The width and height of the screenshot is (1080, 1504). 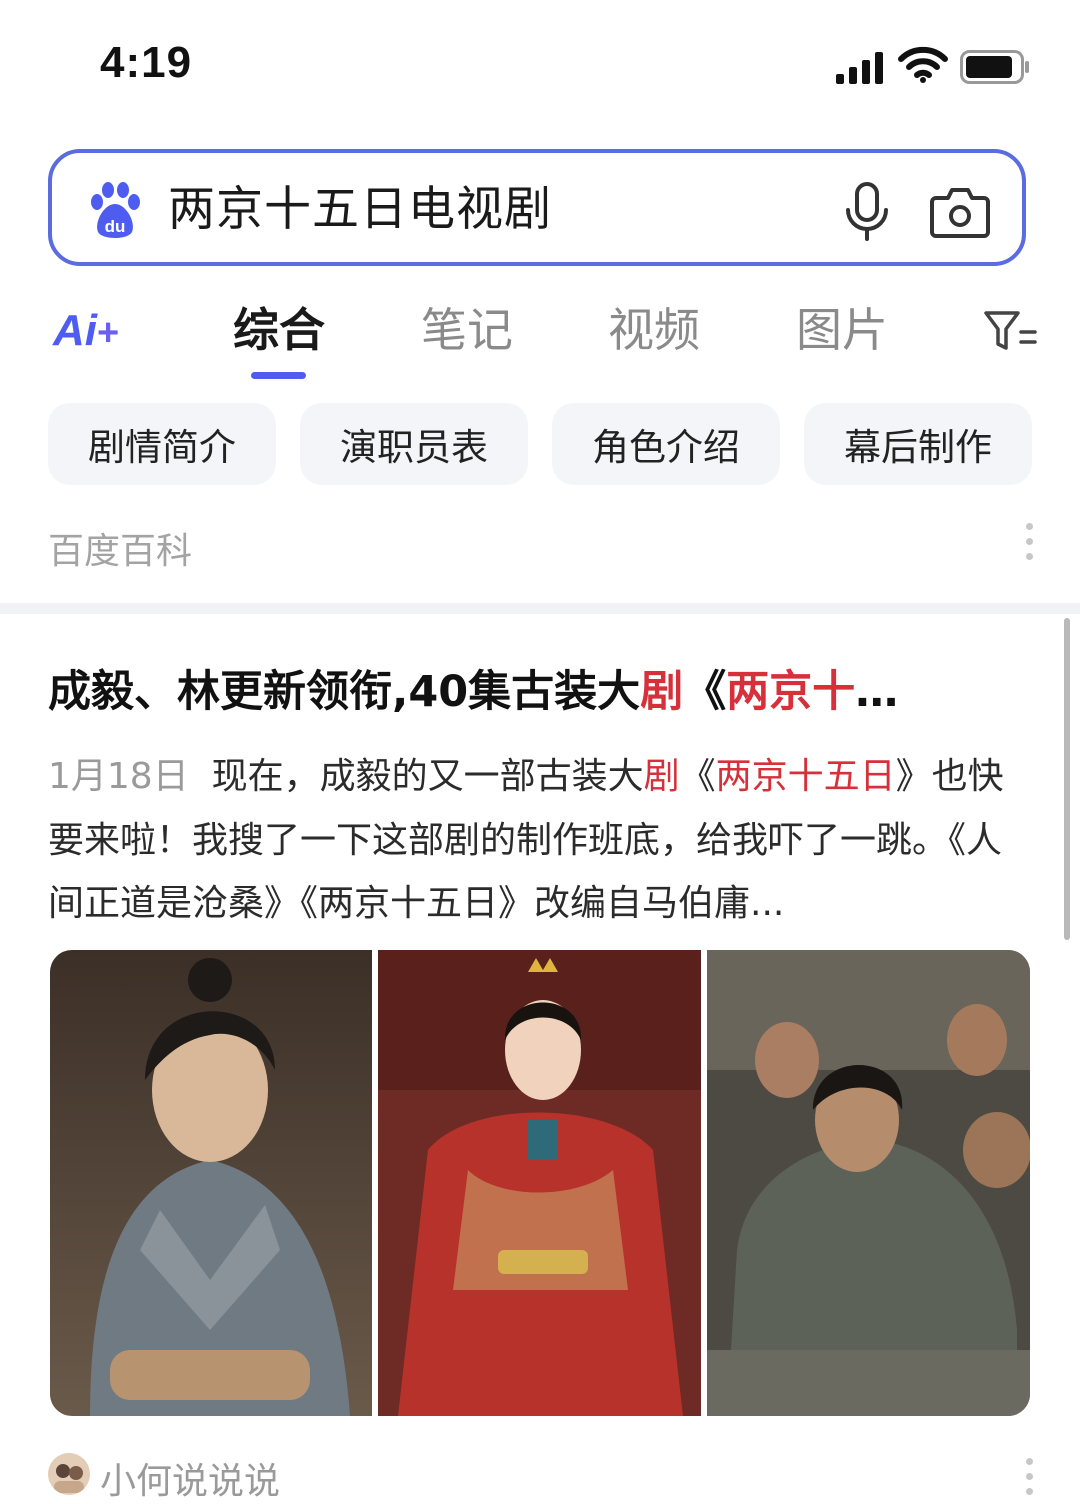 I want to click on author-name: 小何说说说, so click(x=190, y=1478).